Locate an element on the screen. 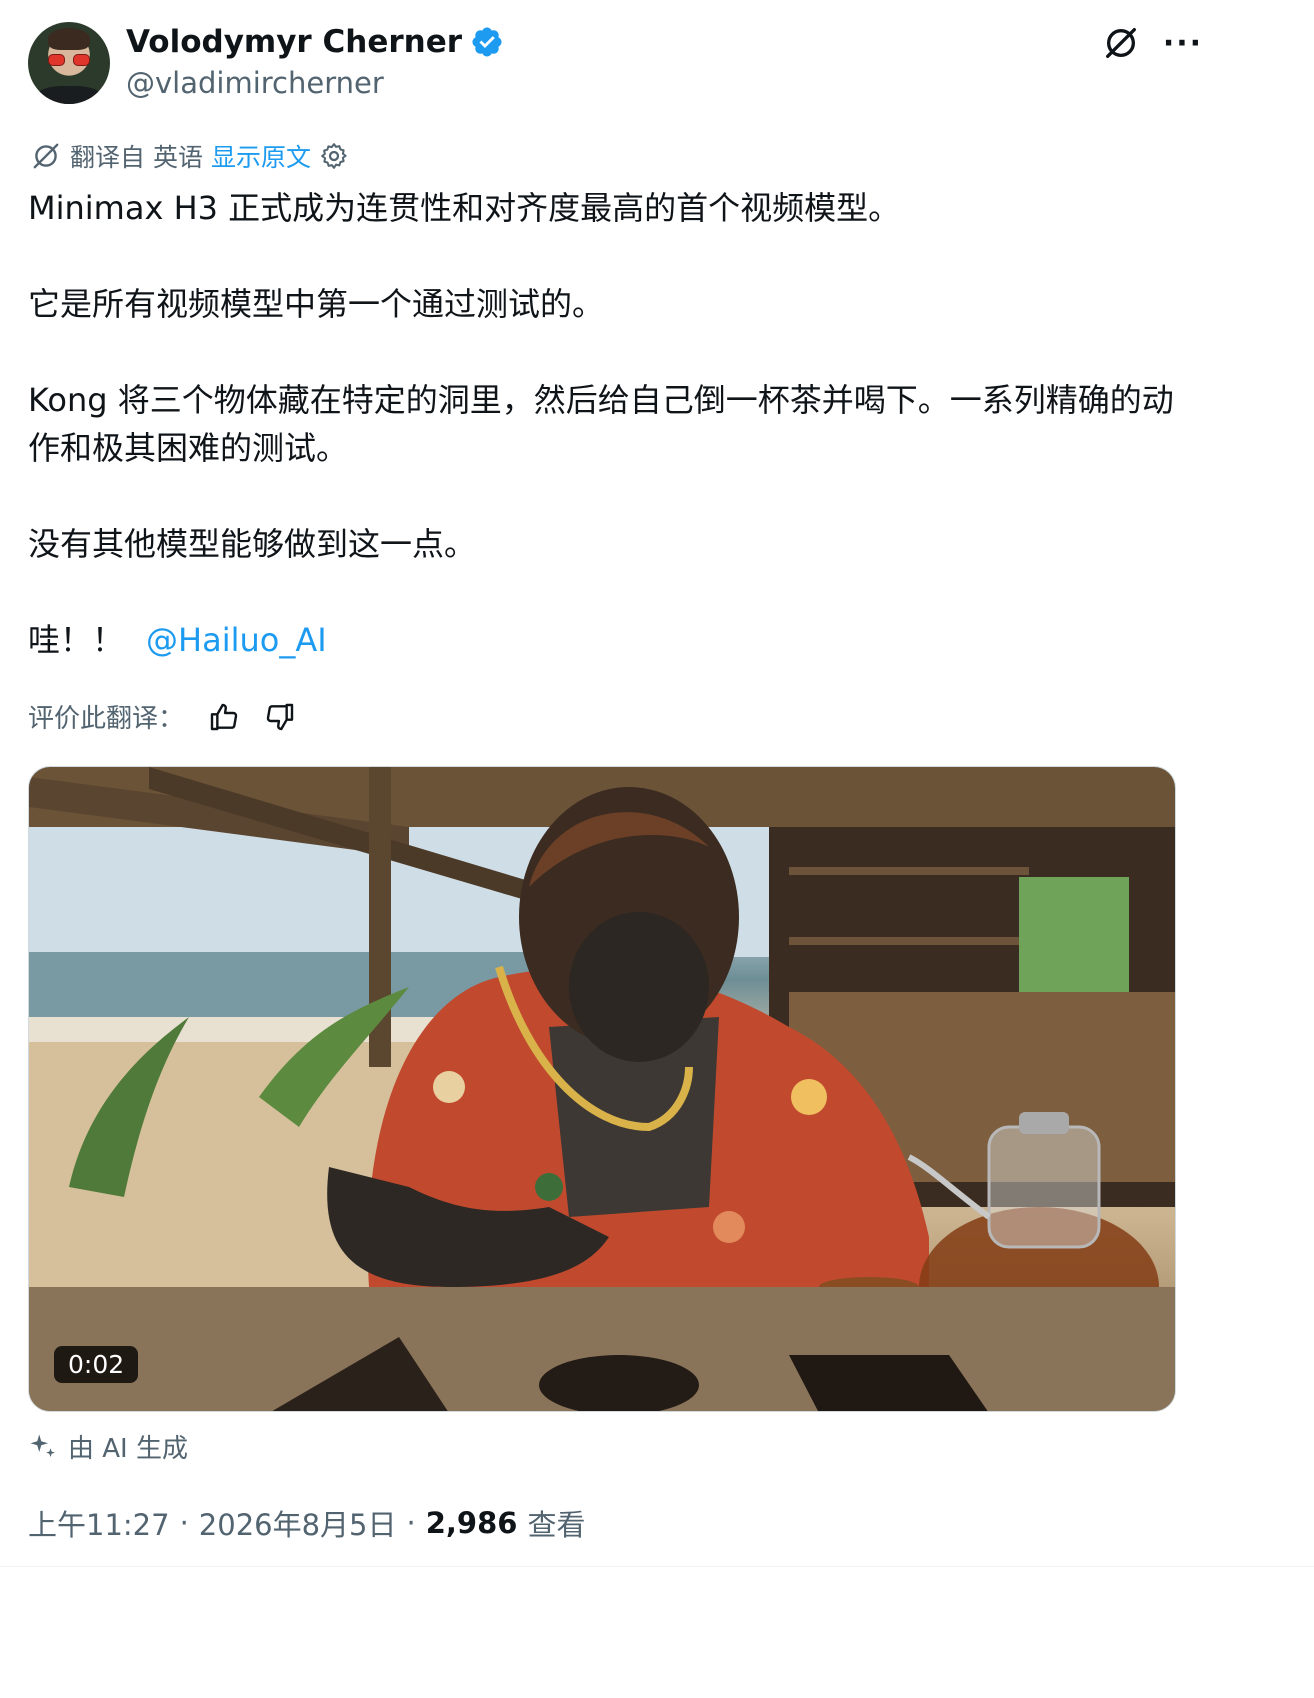  views-count: 2,986 is located at coordinates (471, 1523).